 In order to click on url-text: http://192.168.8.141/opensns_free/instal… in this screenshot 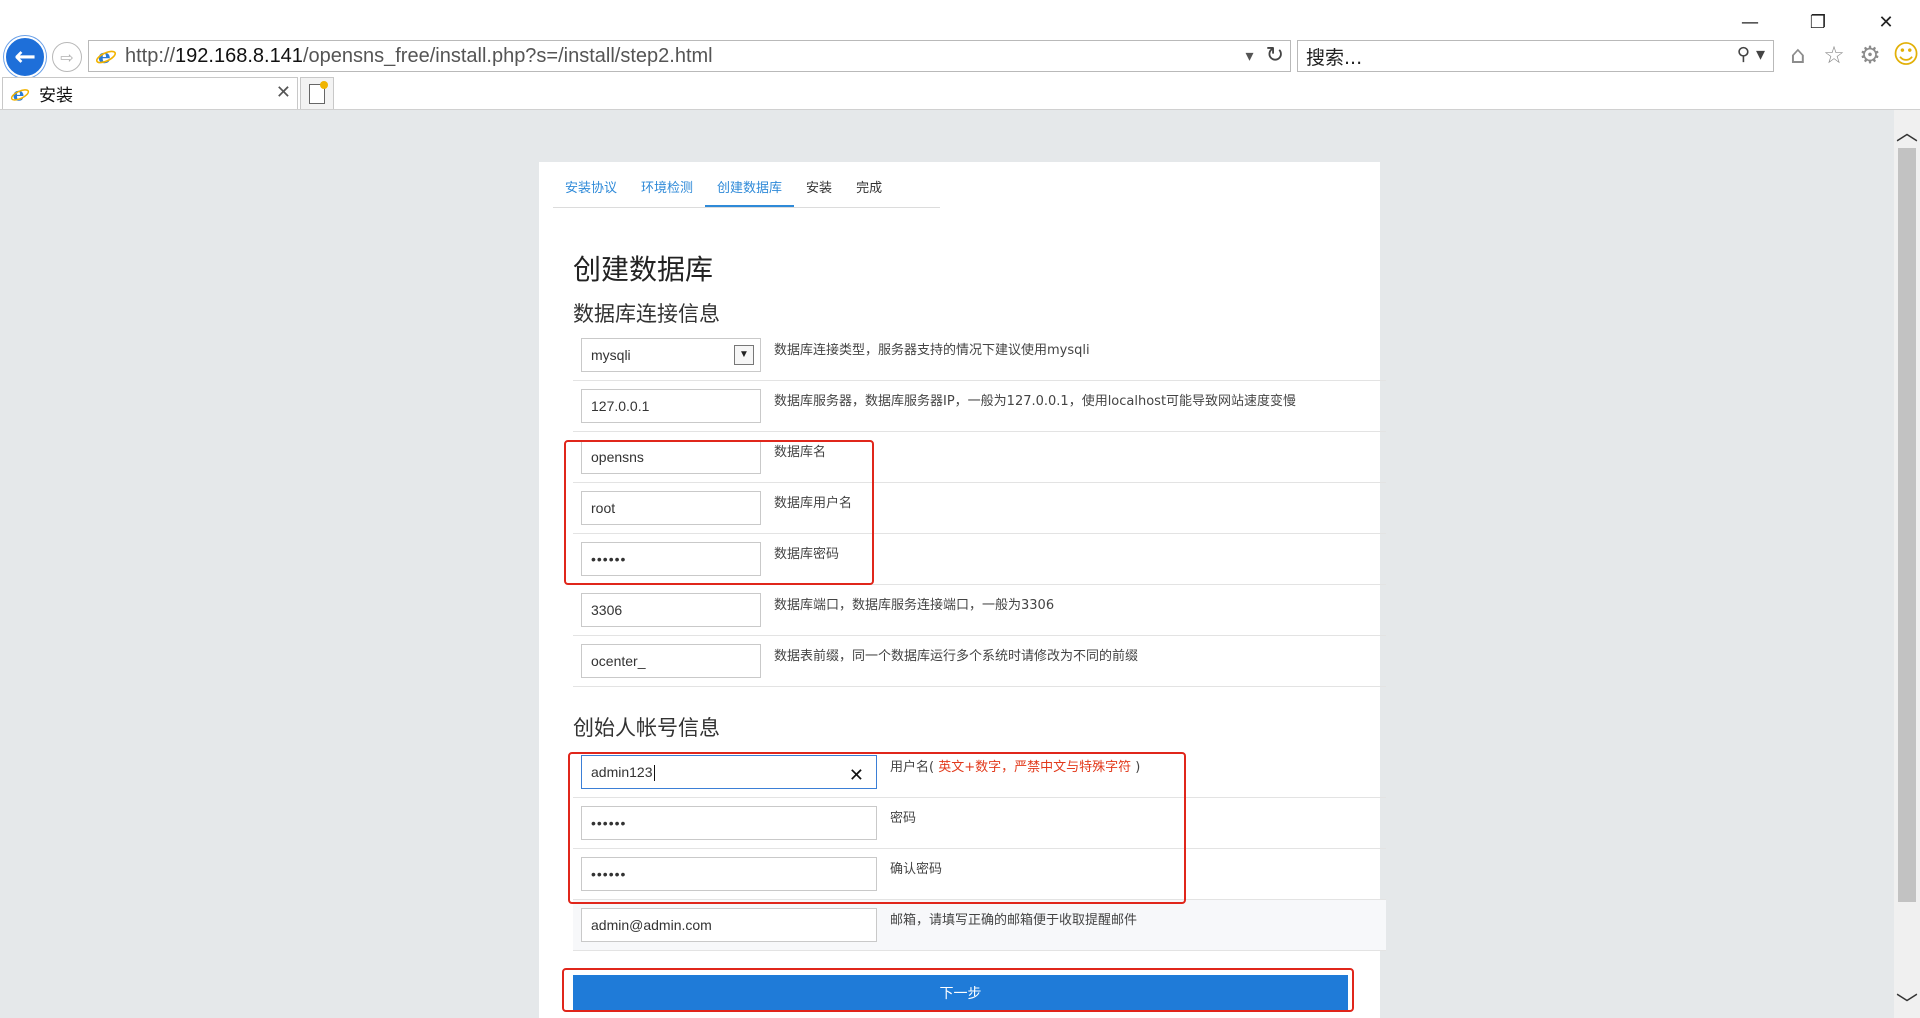, I will do `click(419, 56)`.